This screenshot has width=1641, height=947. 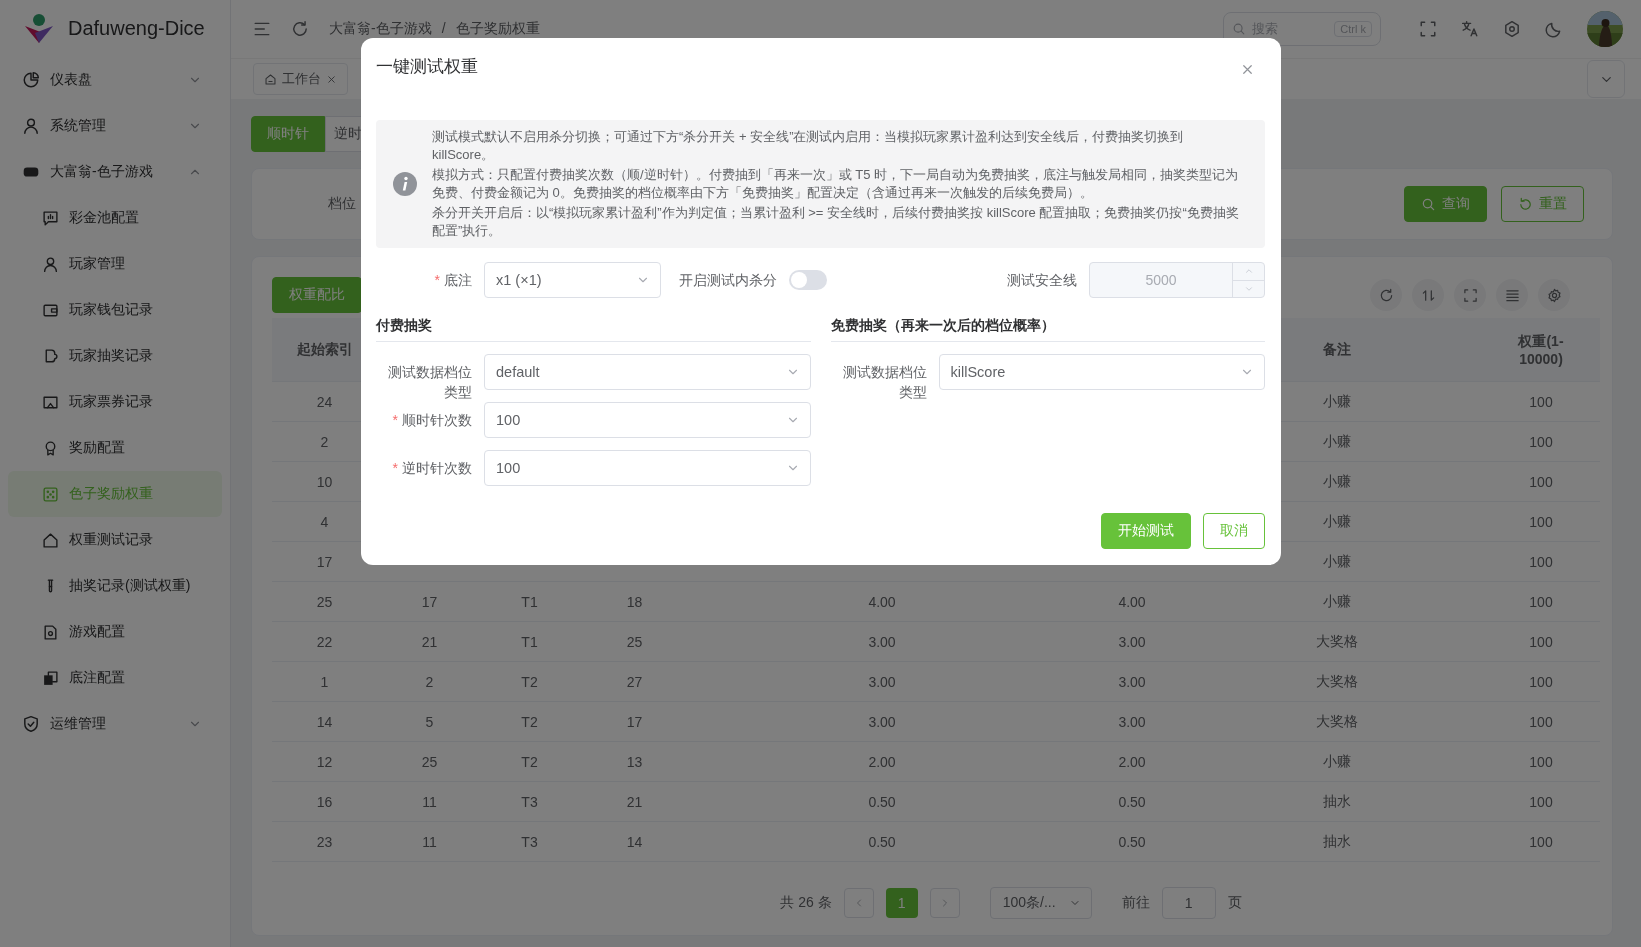 What do you see at coordinates (453, 280) in the screenshot?
I see `field-label: * 底注` at bounding box center [453, 280].